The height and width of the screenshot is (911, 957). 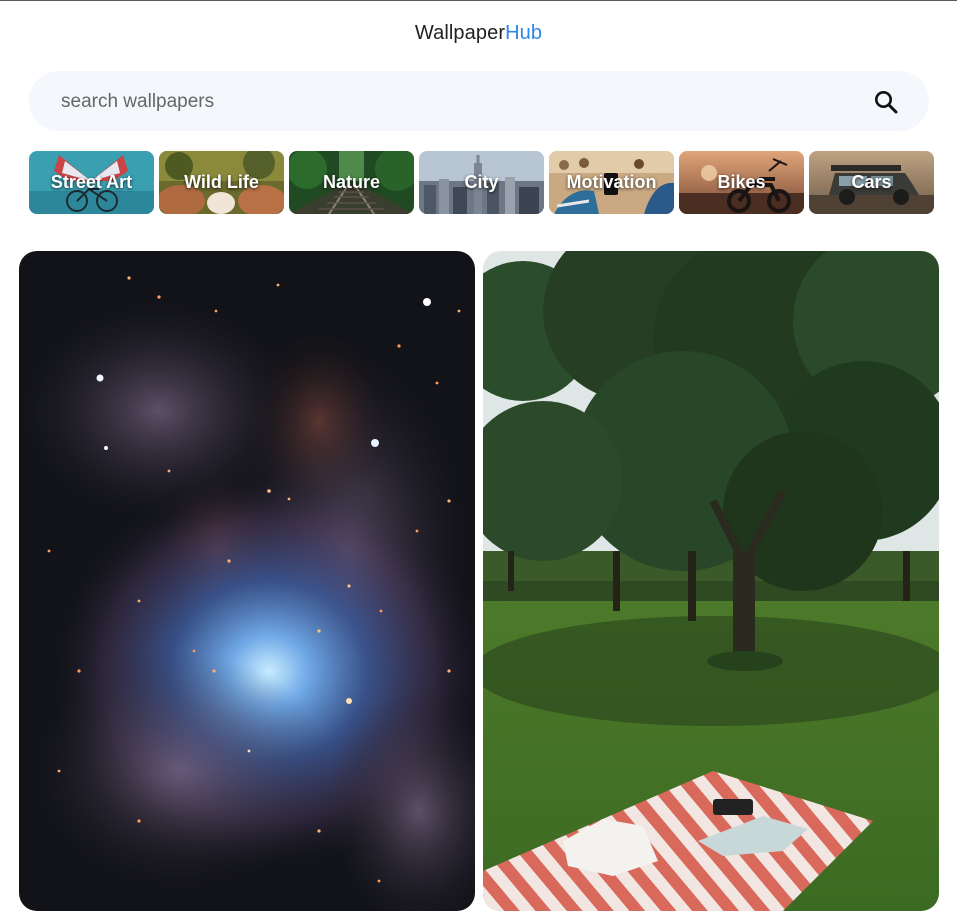 I want to click on search-icon, so click(x=886, y=102).